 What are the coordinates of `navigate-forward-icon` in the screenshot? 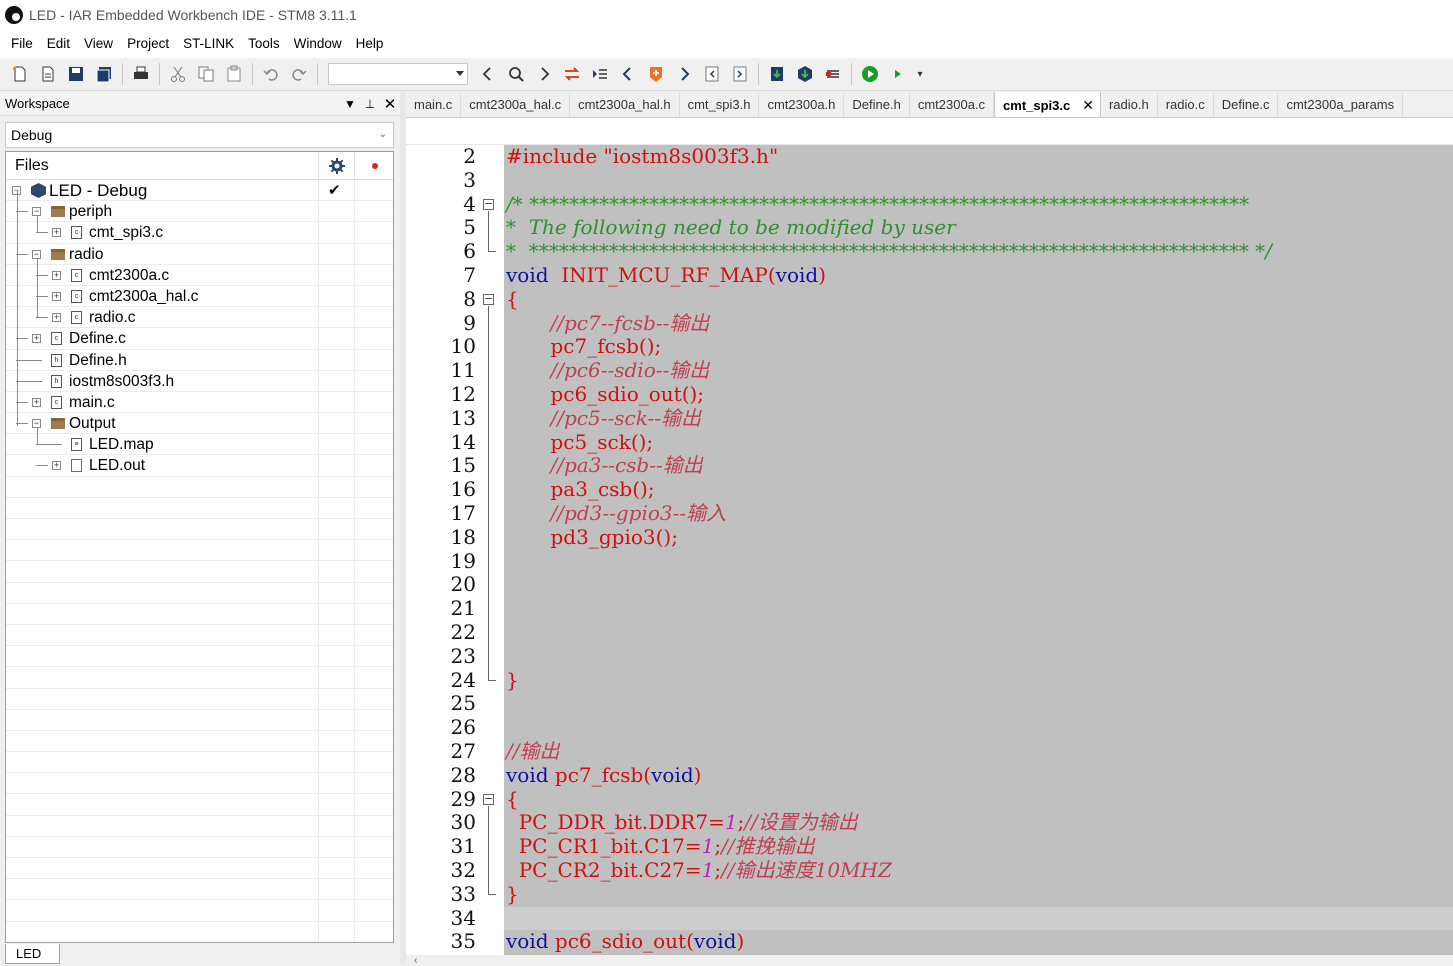 It's located at (684, 74).